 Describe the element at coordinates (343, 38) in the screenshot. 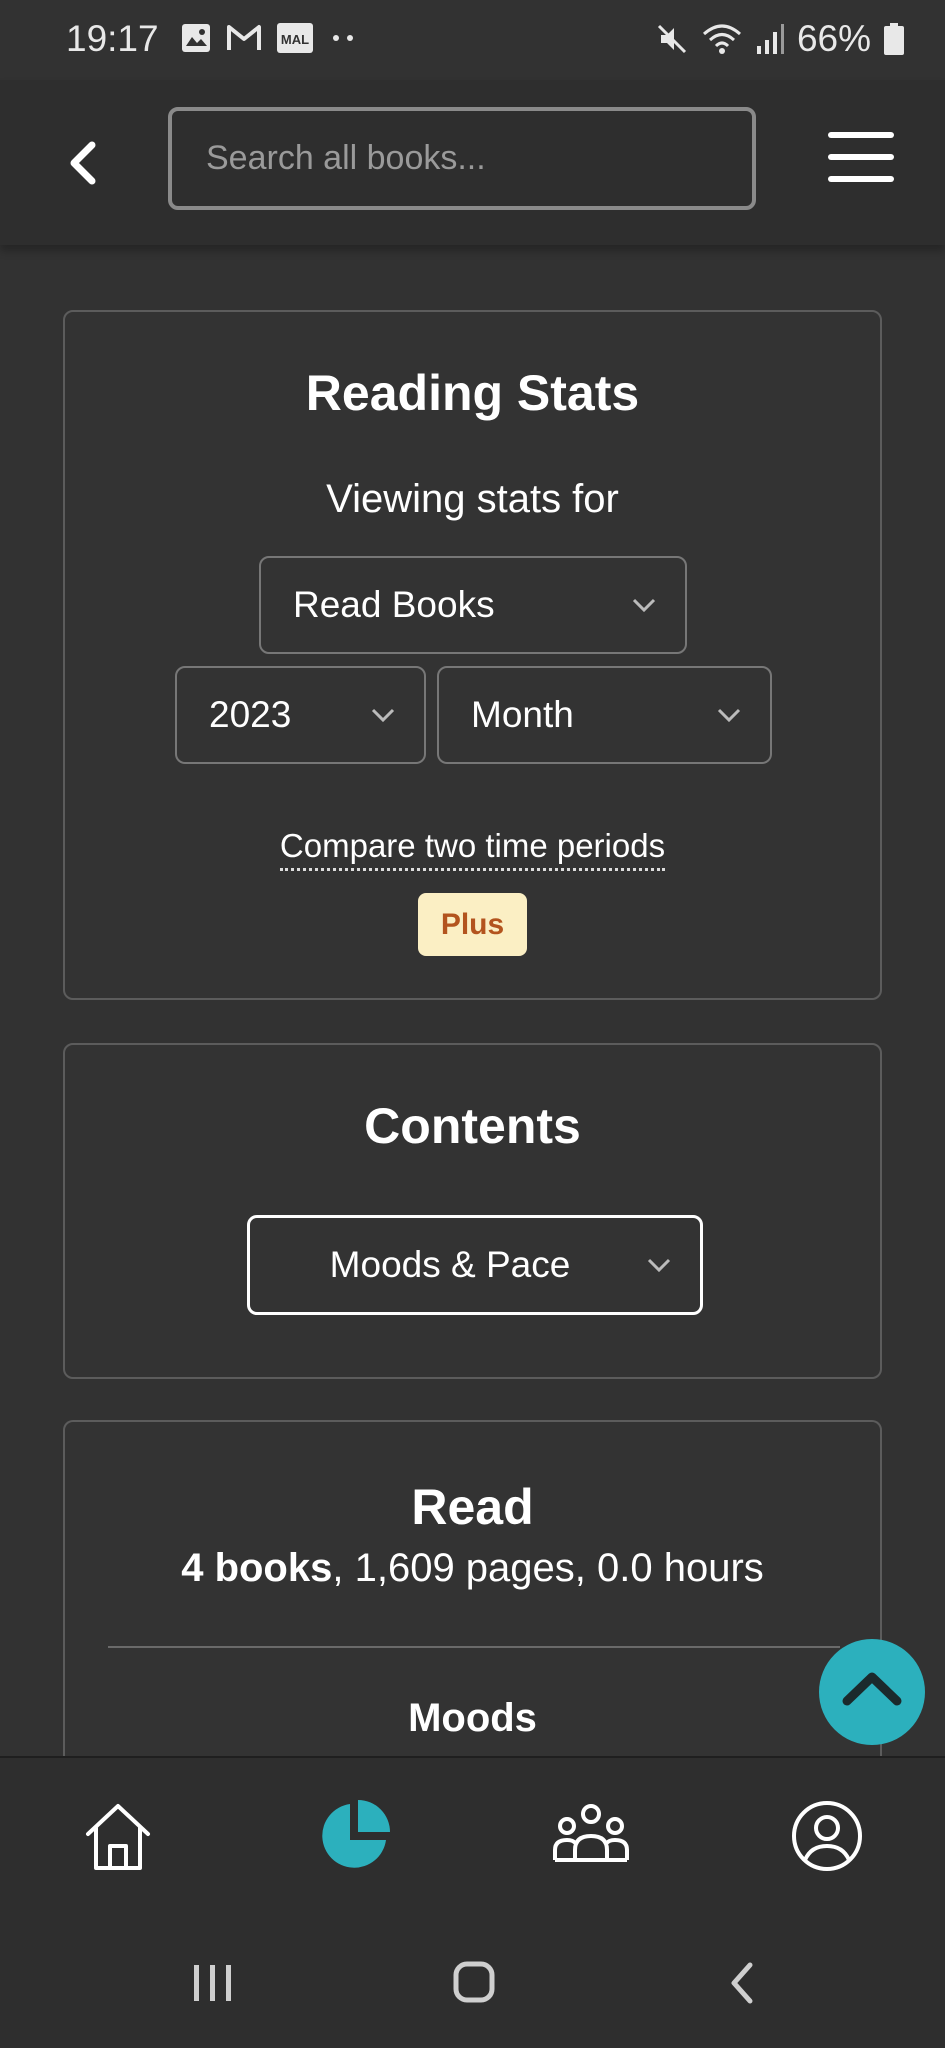

I see `more-dots-icon` at that location.